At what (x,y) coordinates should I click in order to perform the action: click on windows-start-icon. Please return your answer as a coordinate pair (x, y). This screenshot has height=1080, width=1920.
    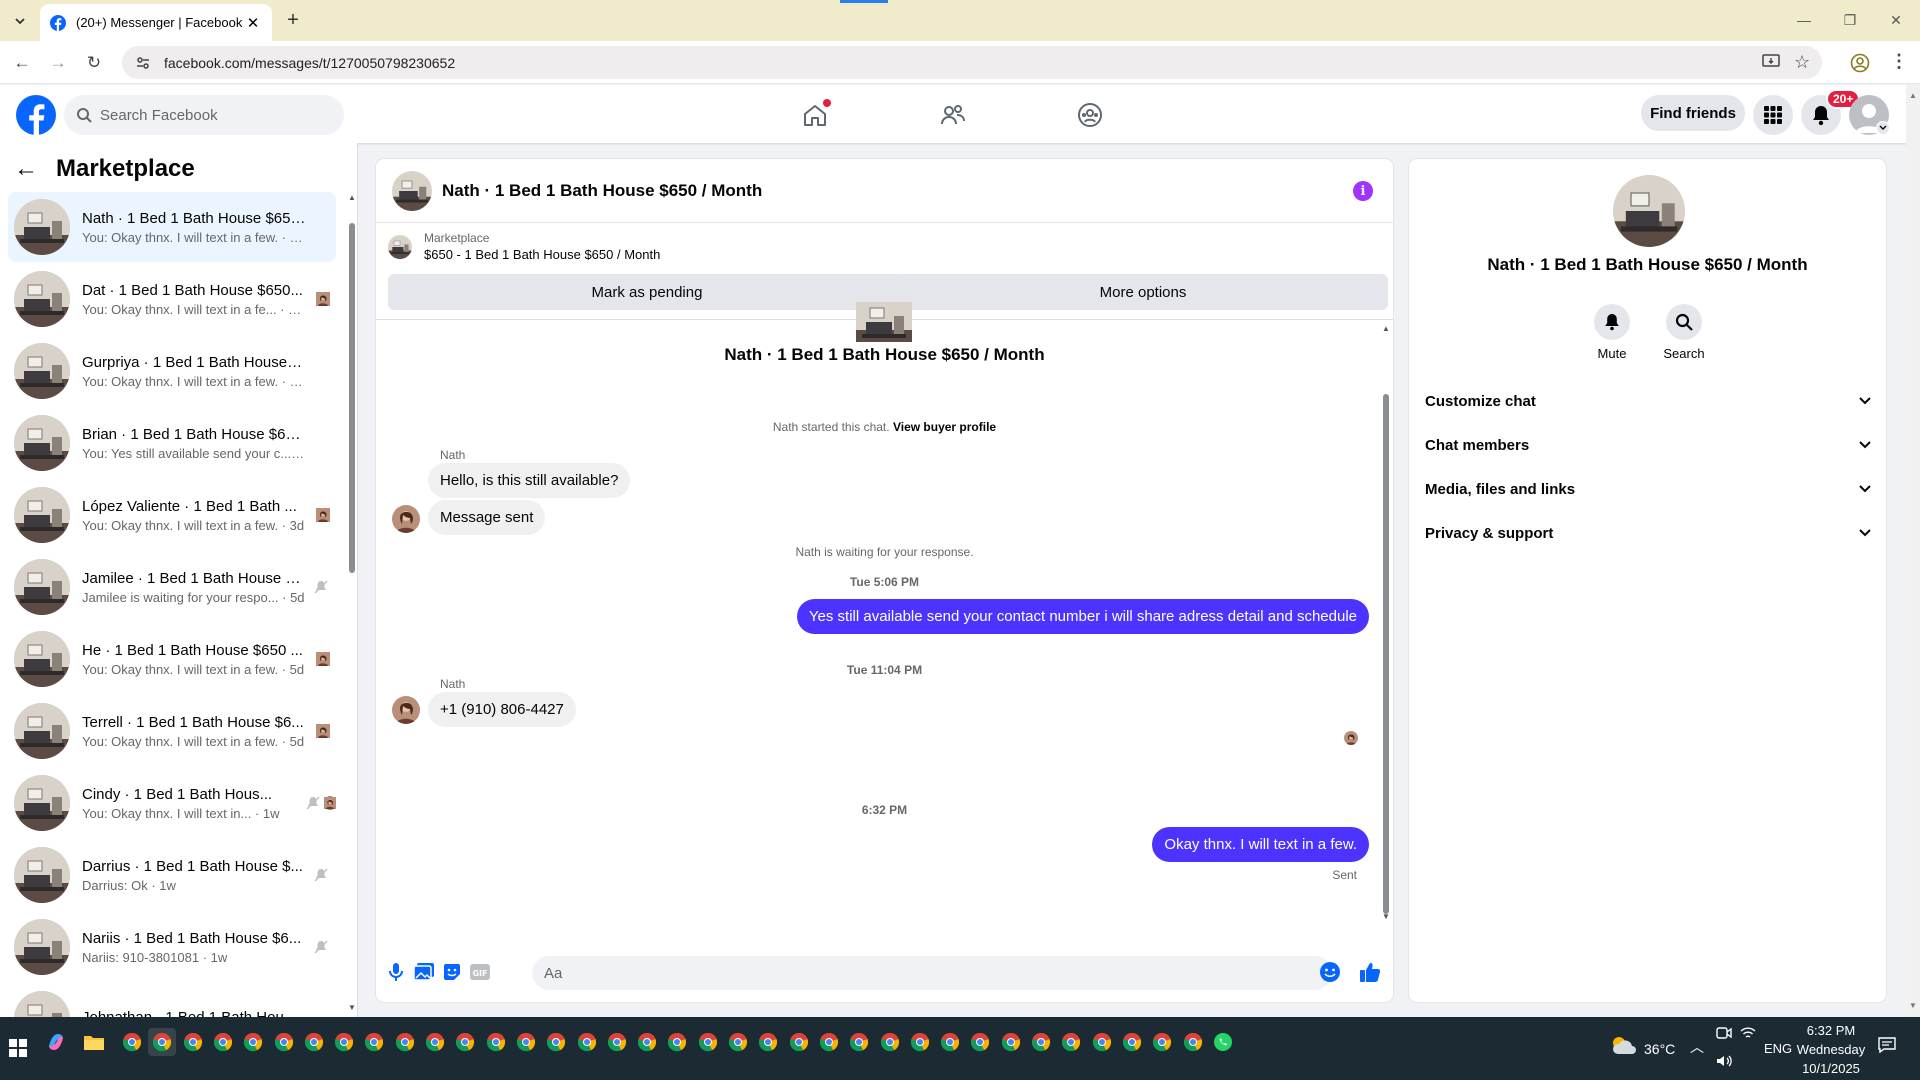
    Looking at the image, I should click on (18, 1048).